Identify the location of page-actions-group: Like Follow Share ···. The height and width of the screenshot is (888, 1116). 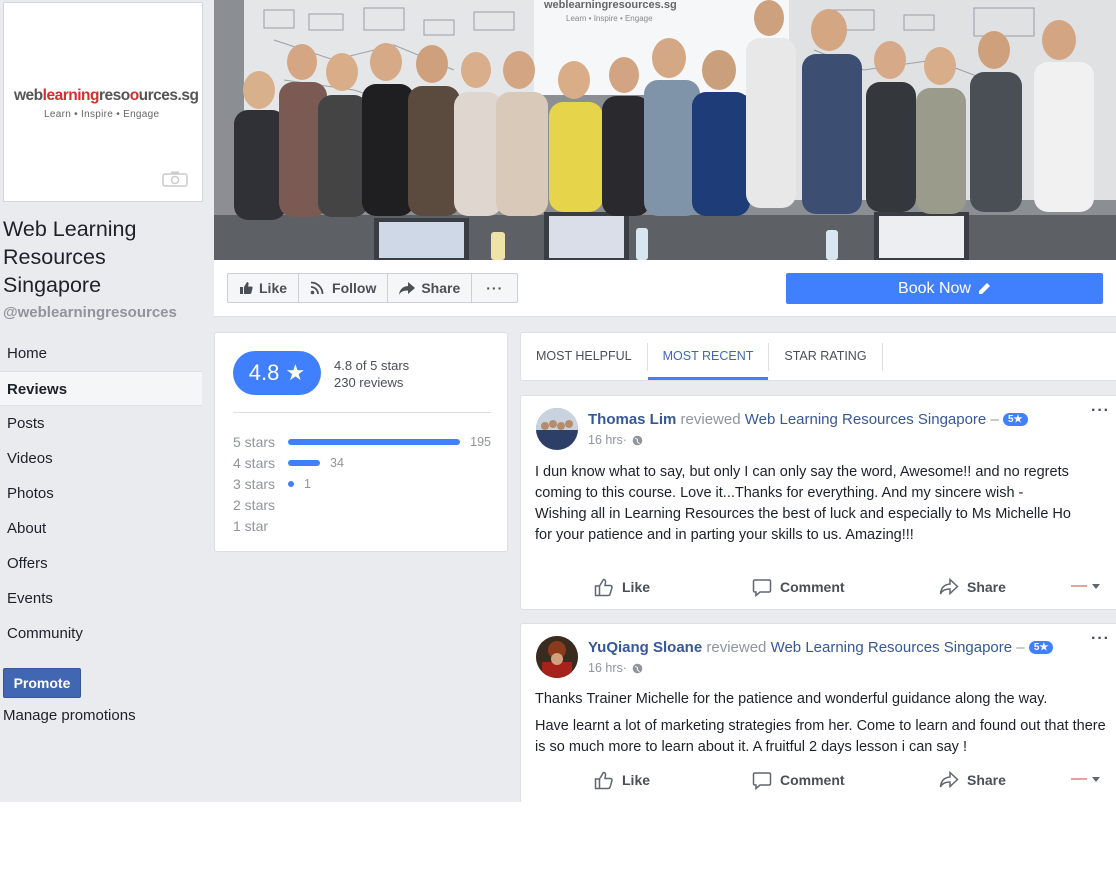
(373, 288).